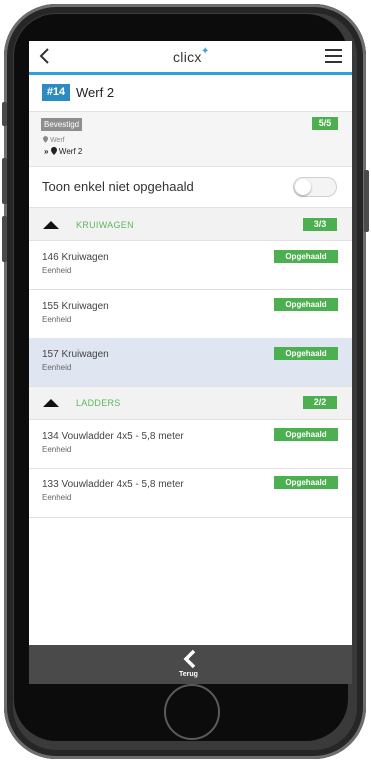 The height and width of the screenshot is (763, 371). I want to click on total-count-badge: 5/5, so click(325, 123).